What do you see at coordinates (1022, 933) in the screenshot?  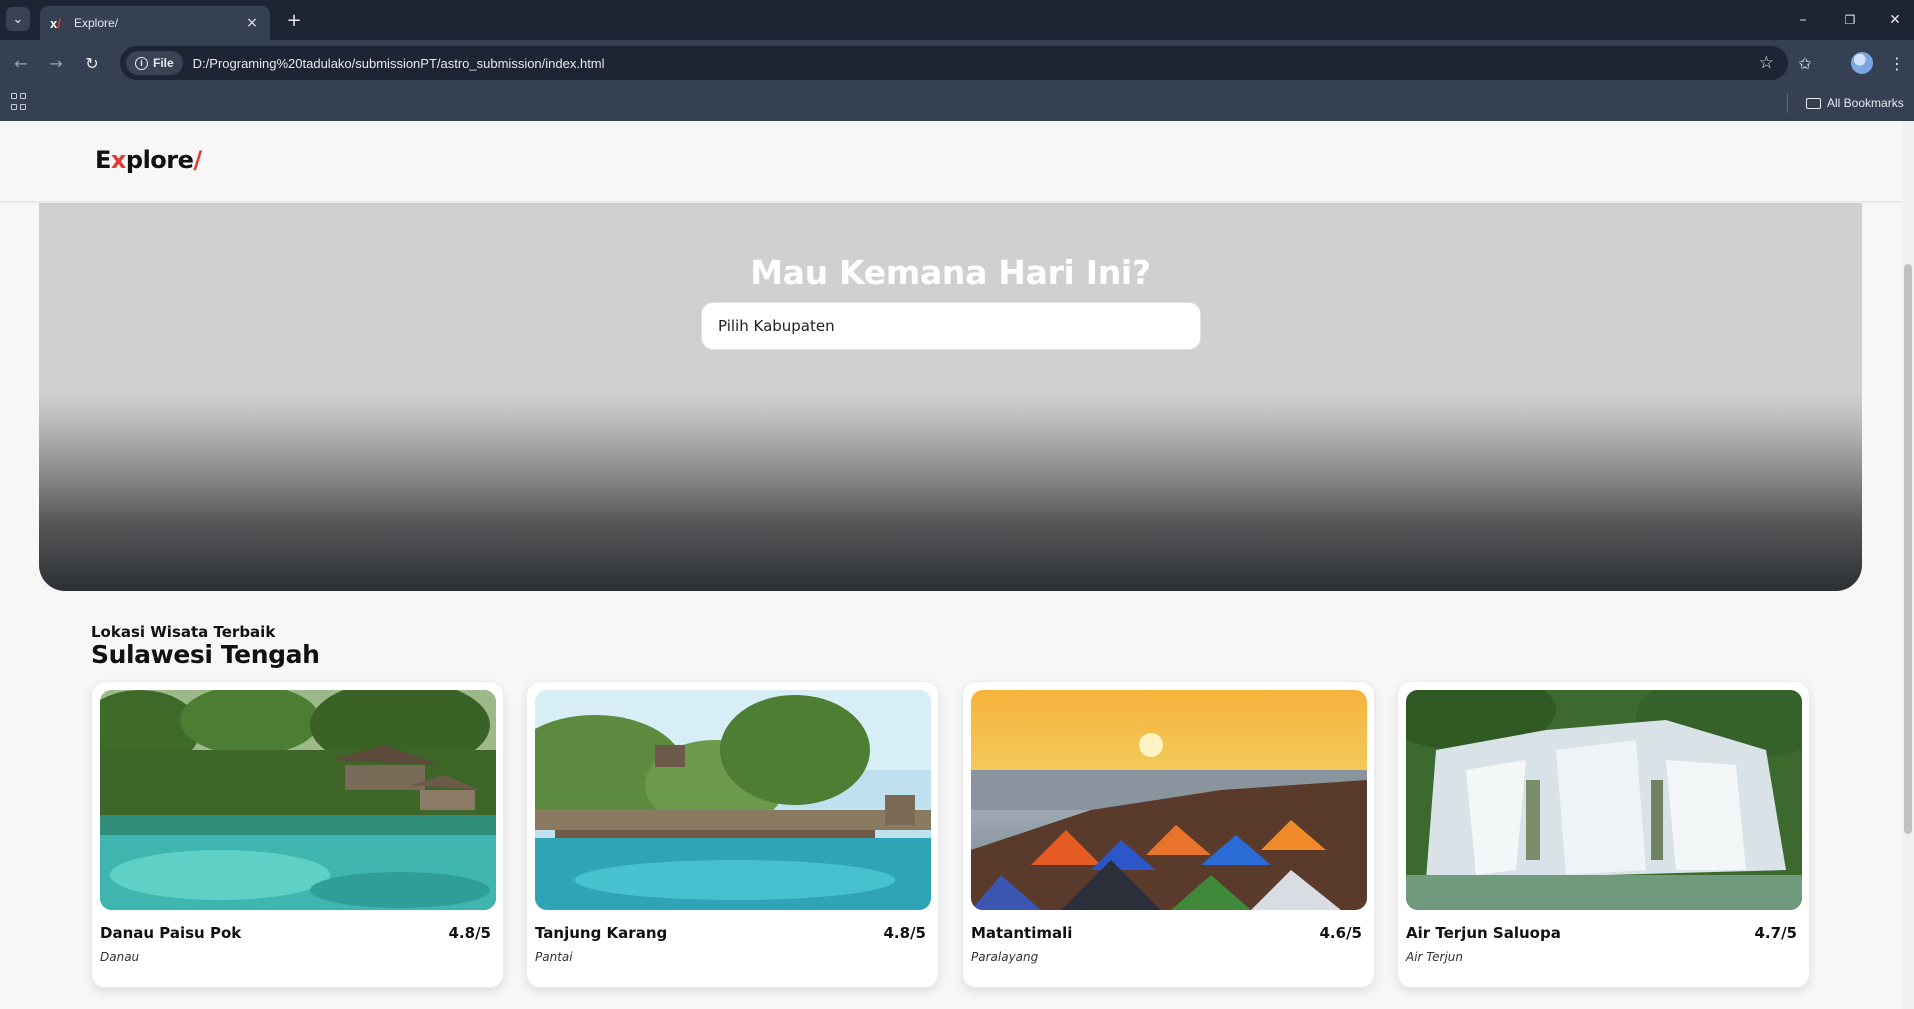 I see `destination-name: Matantimali` at bounding box center [1022, 933].